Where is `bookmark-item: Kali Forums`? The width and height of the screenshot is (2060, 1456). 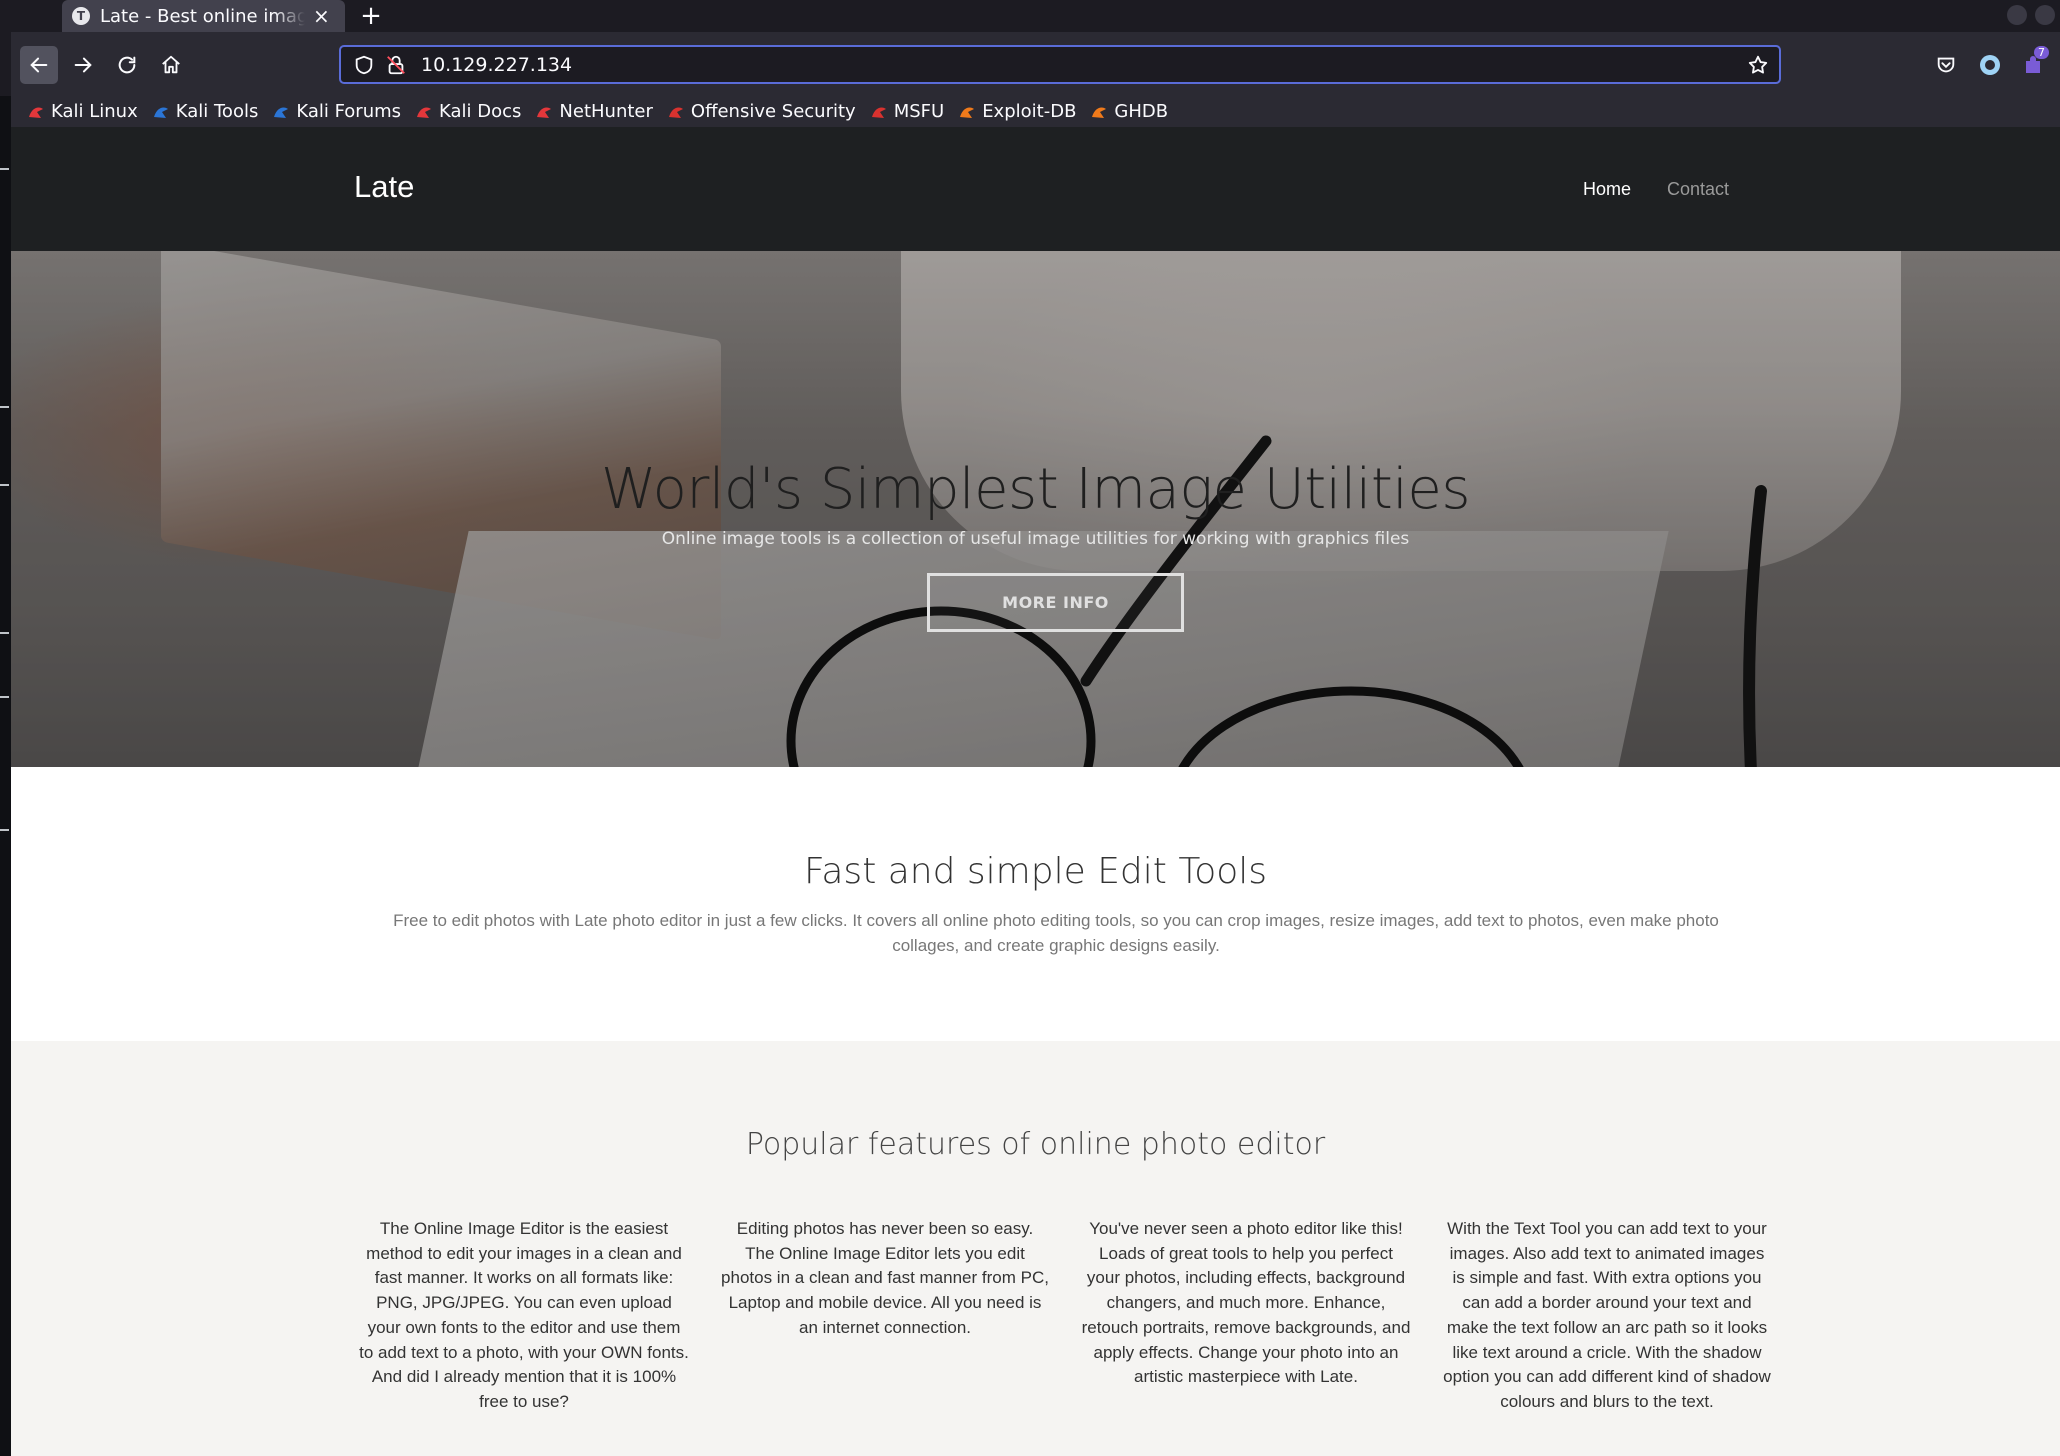
bookmark-item: Kali Forums is located at coordinates (336, 111).